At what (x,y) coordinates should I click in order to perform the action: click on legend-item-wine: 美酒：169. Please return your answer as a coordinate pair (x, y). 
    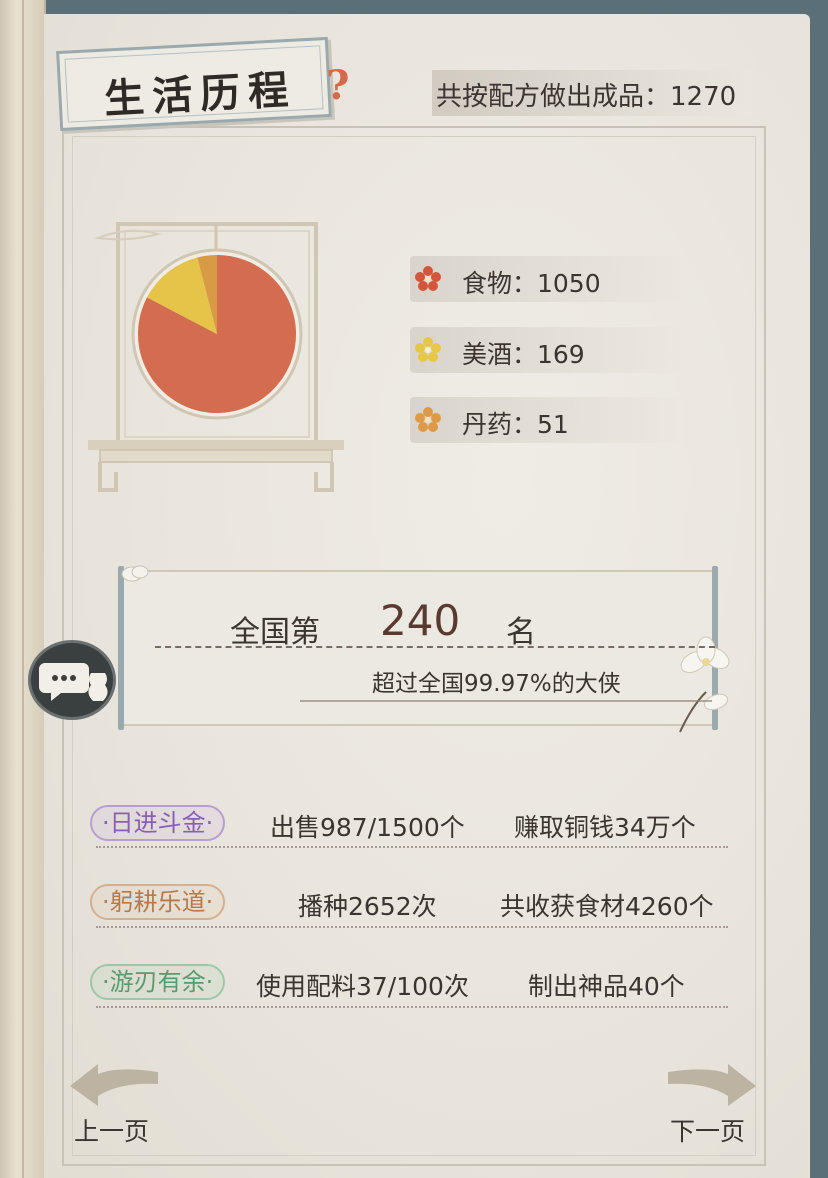
    Looking at the image, I should click on (545, 350).